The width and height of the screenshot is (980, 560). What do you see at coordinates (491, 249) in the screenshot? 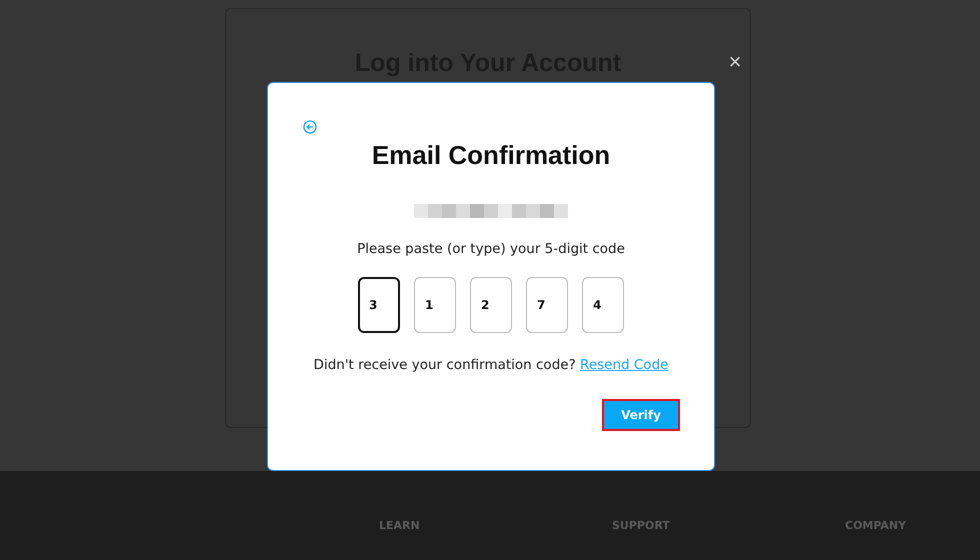
I see `instruction-text: Please paste (or type) your 5-digit code` at bounding box center [491, 249].